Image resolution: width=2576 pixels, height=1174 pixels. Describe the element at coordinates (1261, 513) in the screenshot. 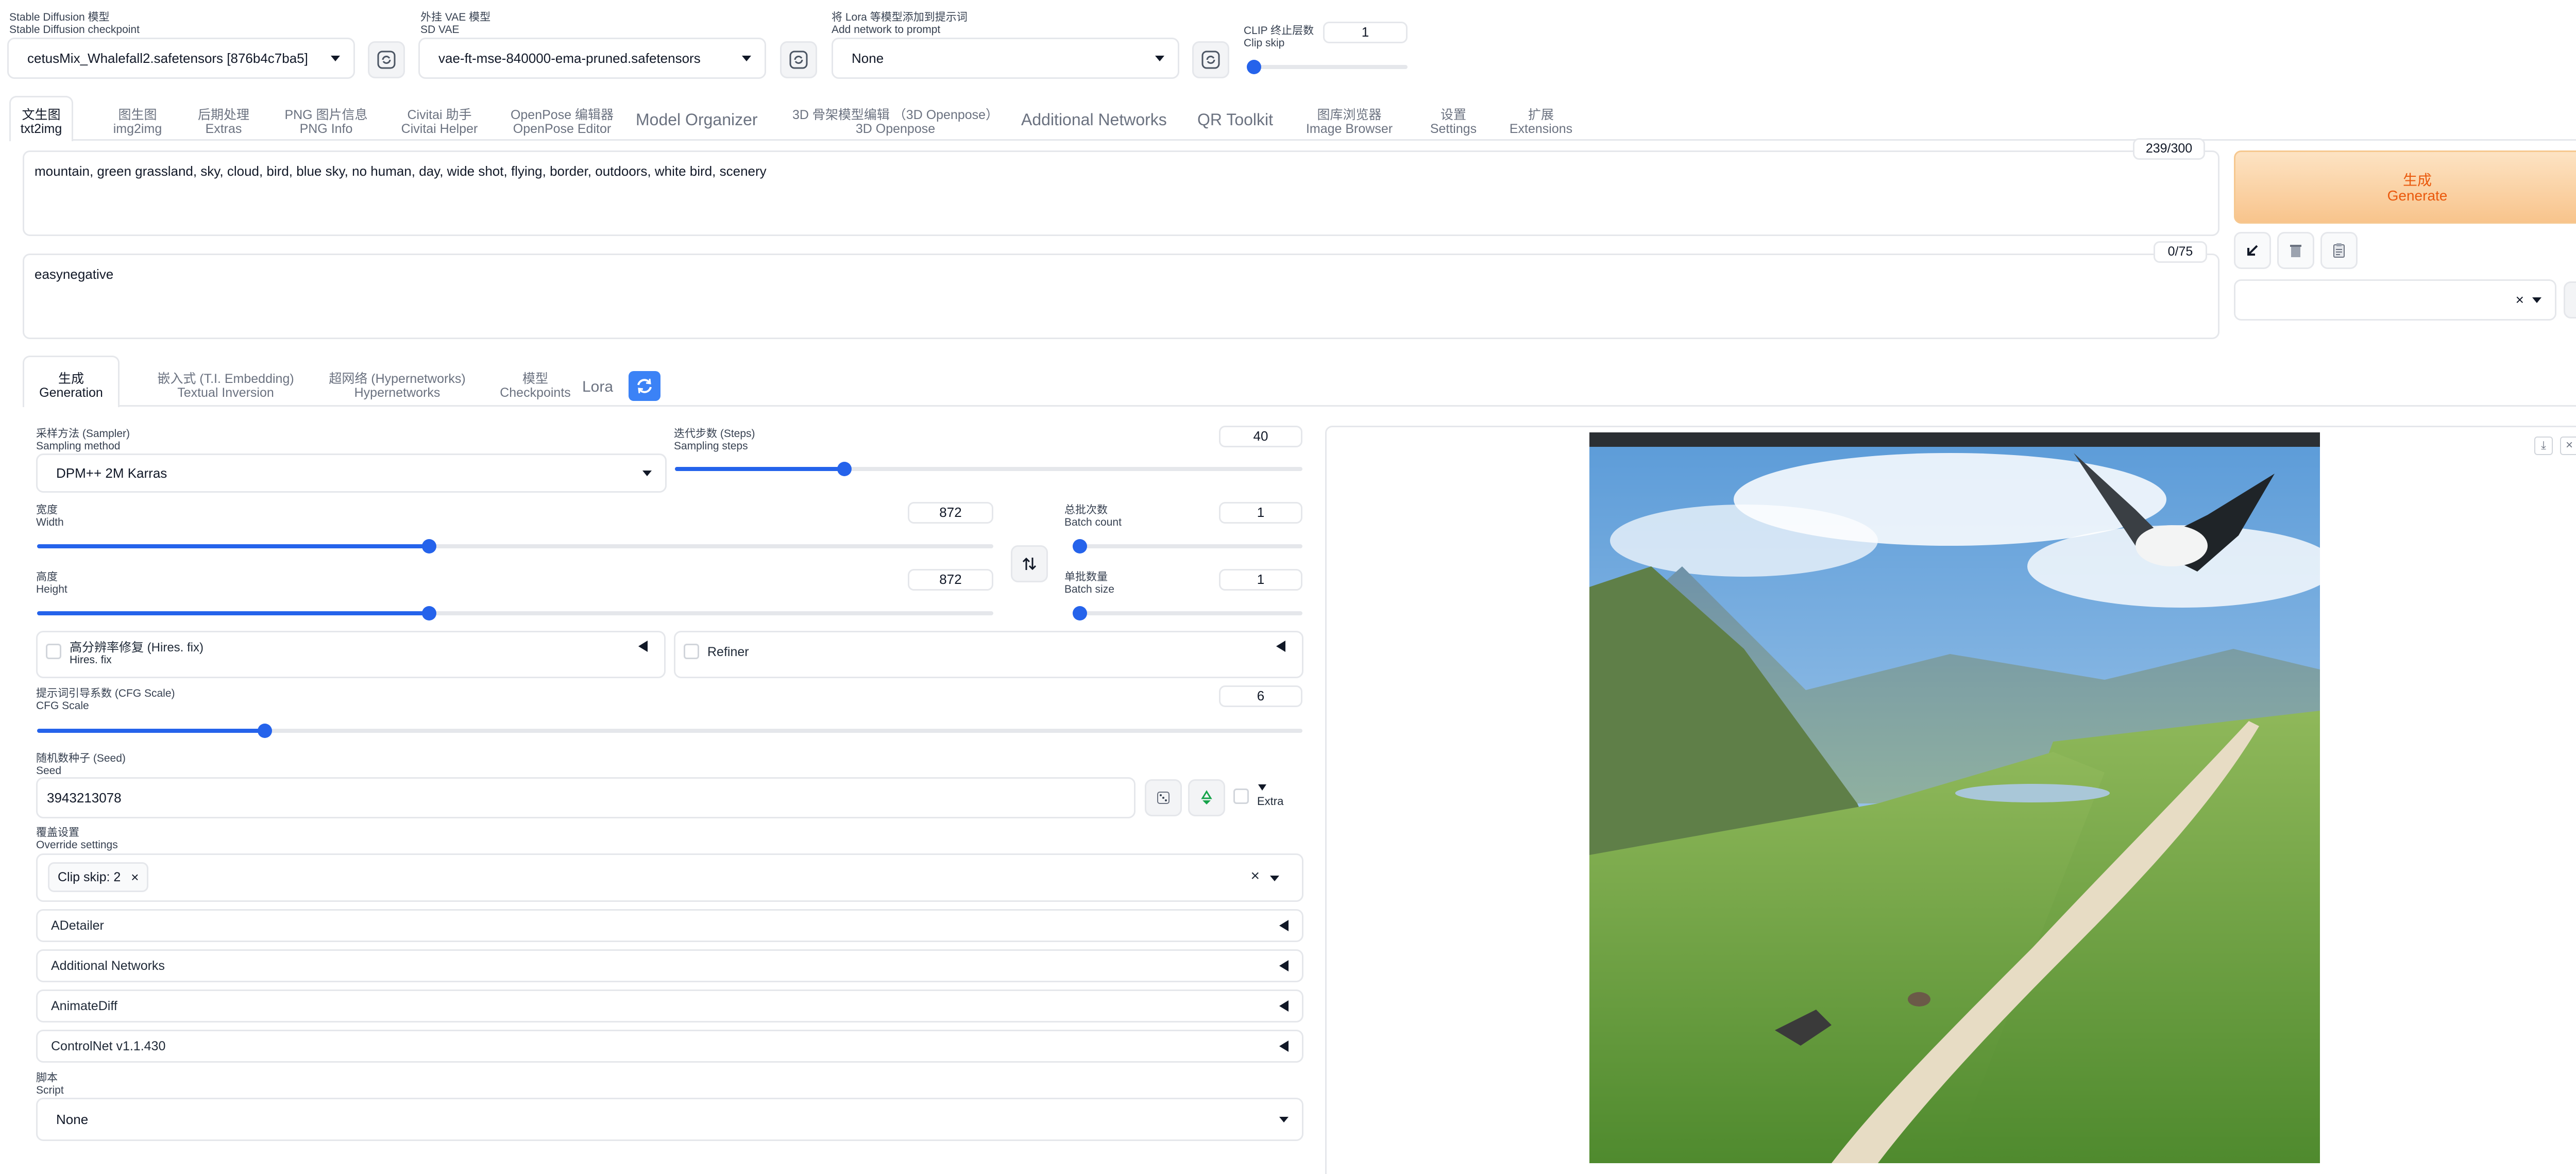

I see `batch-count-input: 1` at that location.